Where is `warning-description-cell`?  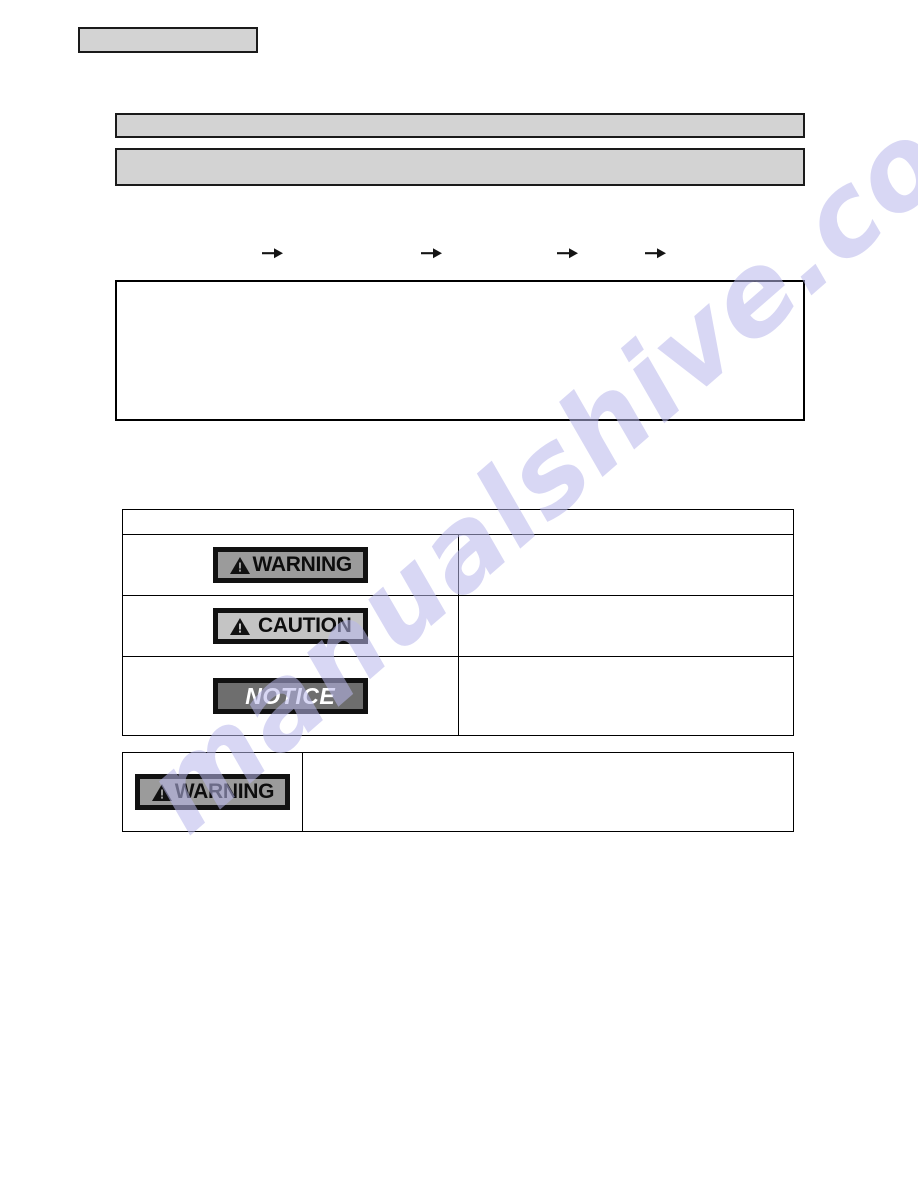 warning-description-cell is located at coordinates (625, 565).